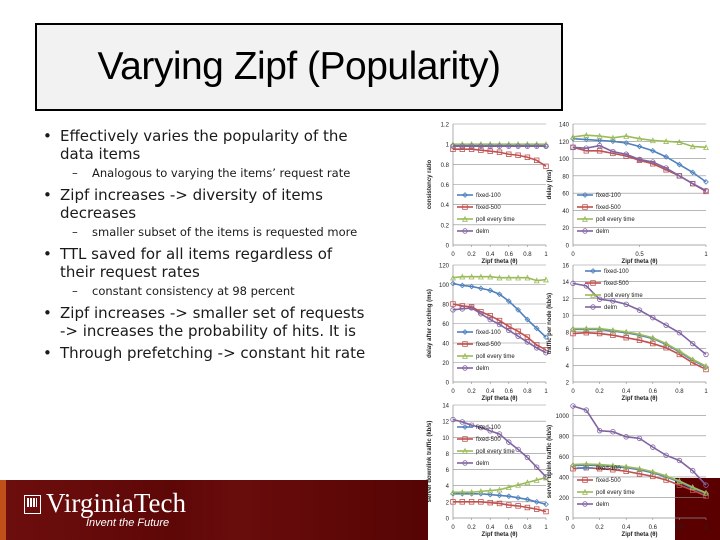 This screenshot has width=720, height=540. What do you see at coordinates (430, 462) in the screenshot?
I see `y-axis-label: server downlink traffic (kb/s)` at bounding box center [430, 462].